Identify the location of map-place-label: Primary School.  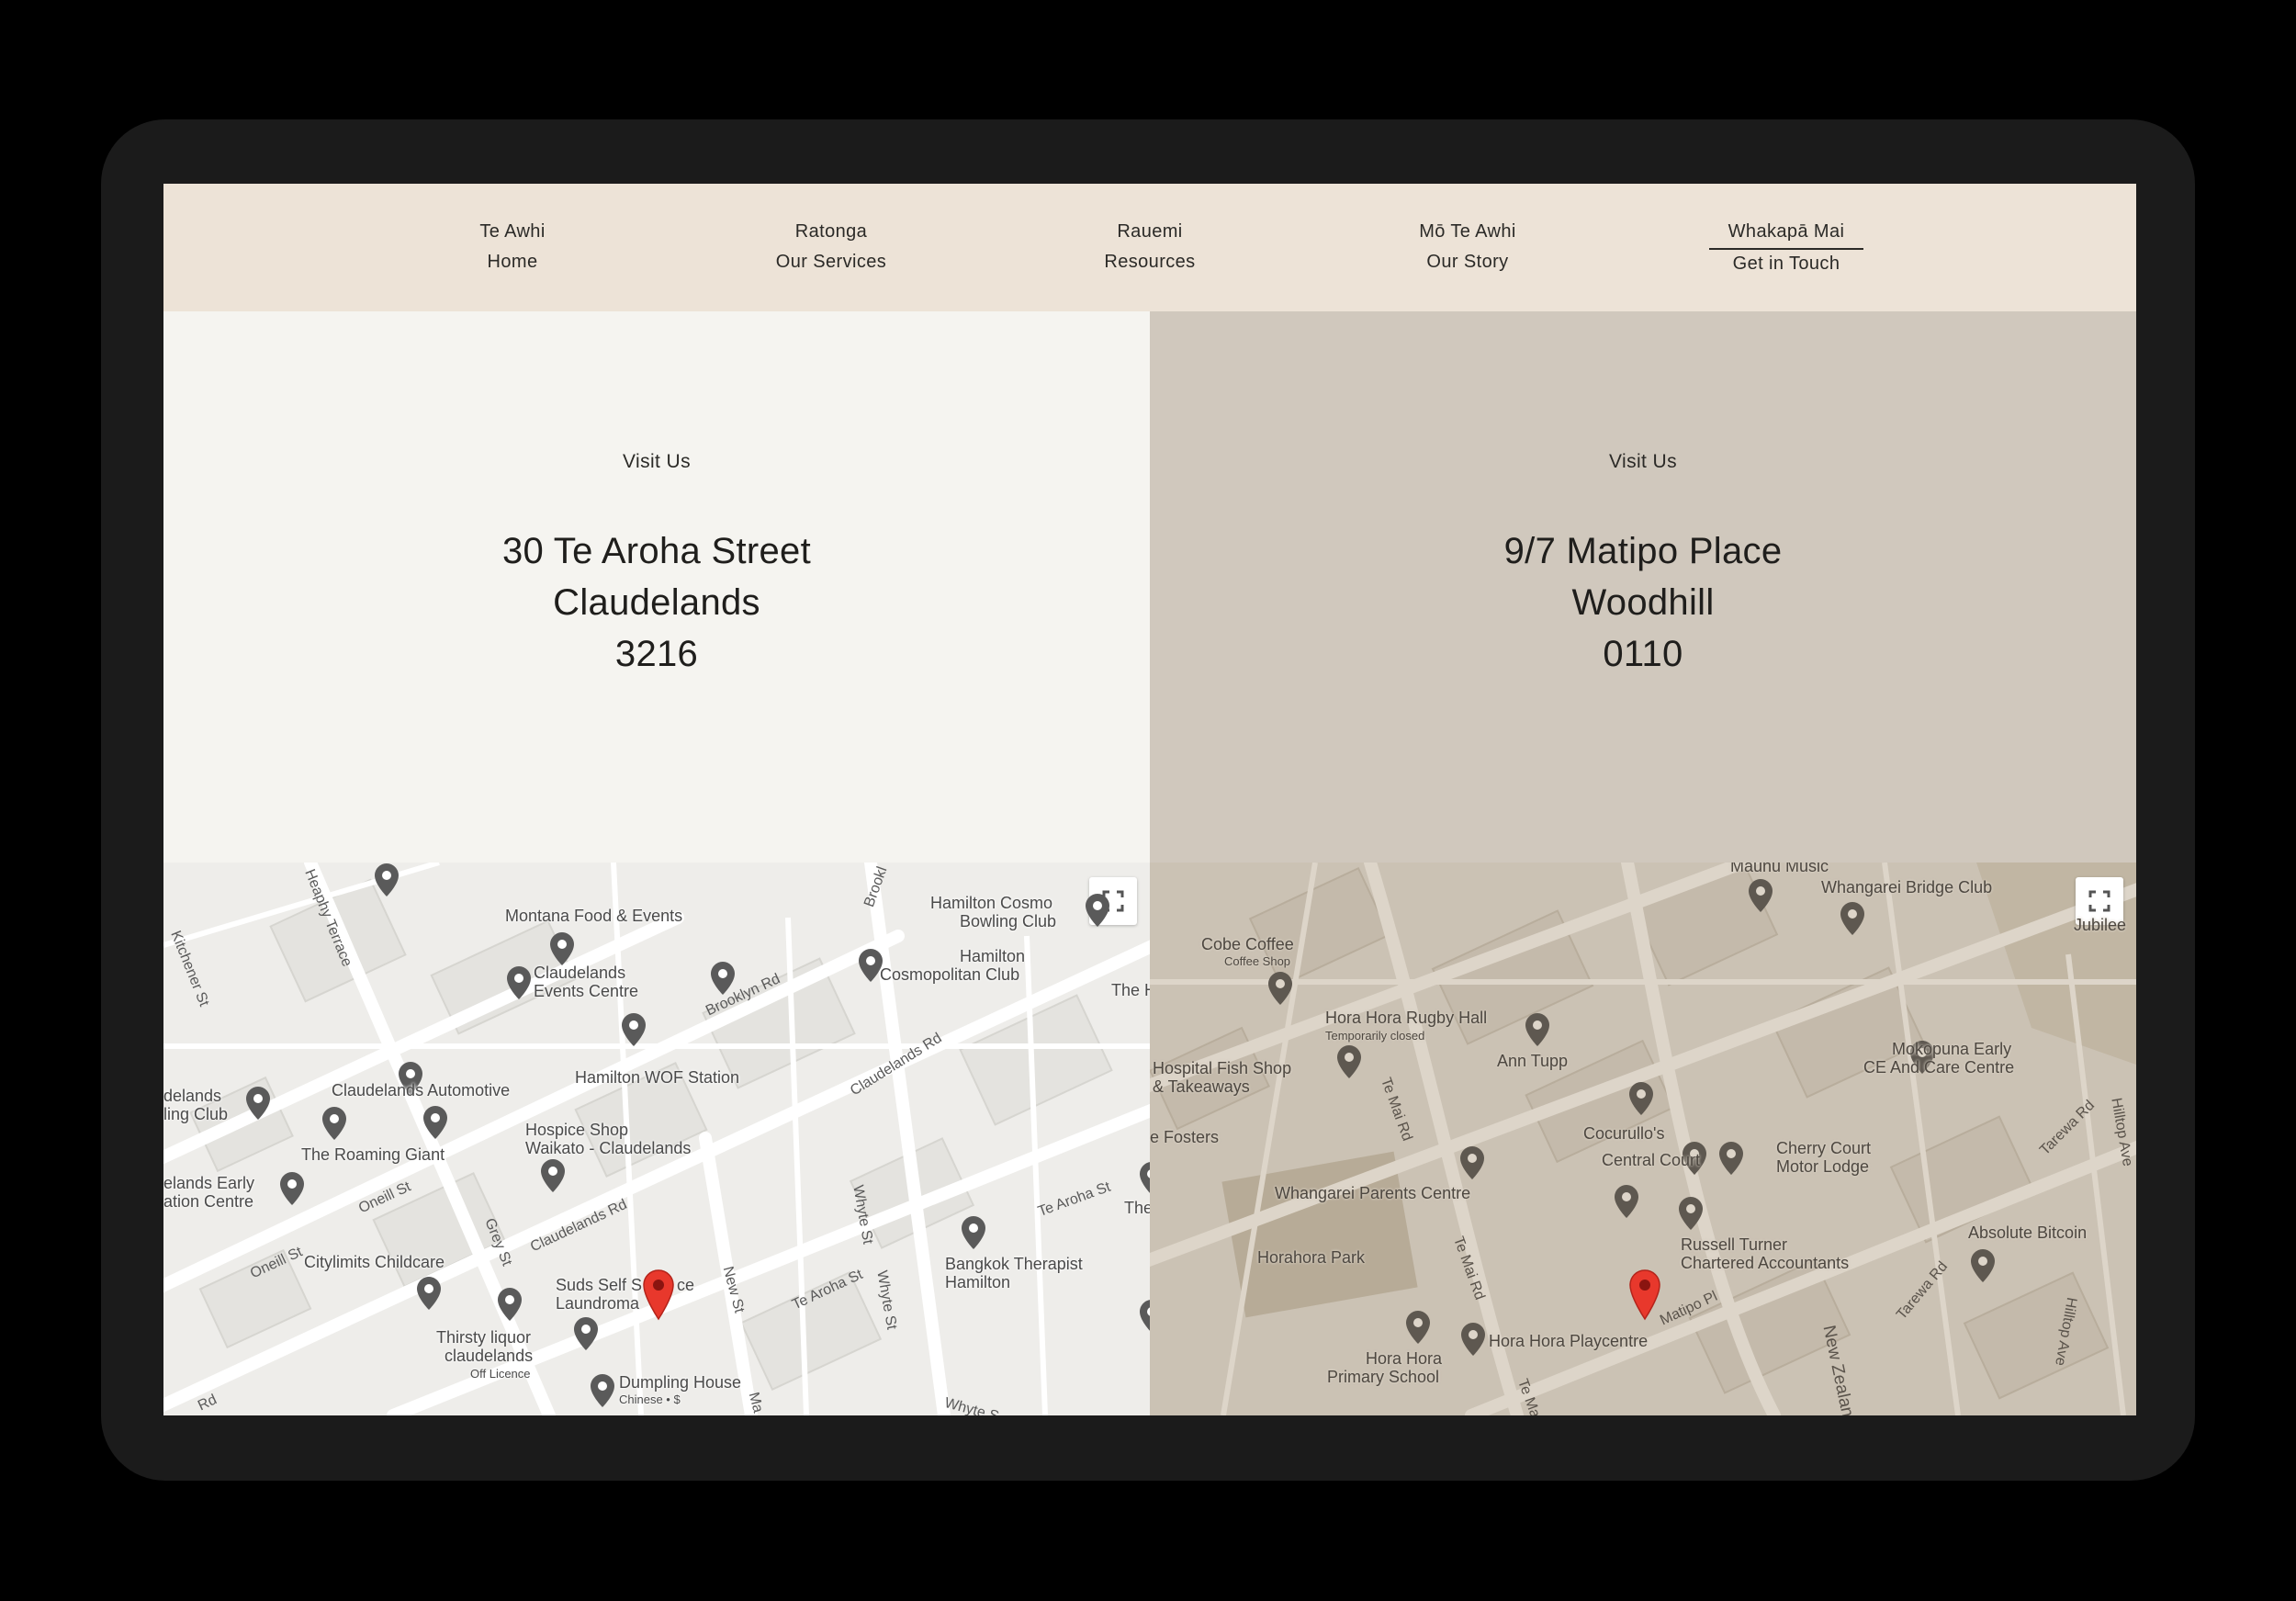
(1383, 1377).